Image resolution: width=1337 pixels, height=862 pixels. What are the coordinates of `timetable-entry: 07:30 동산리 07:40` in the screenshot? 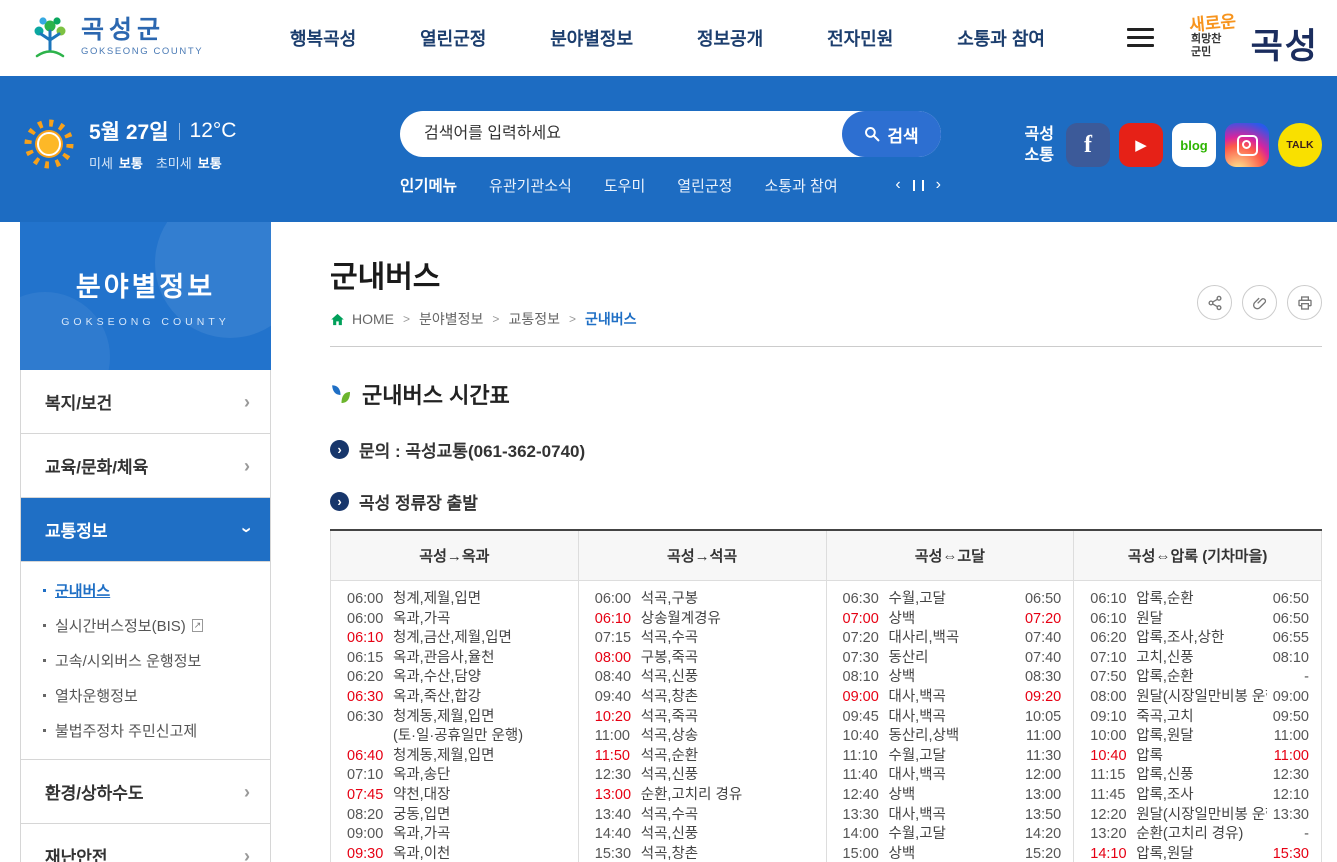 It's located at (952, 657).